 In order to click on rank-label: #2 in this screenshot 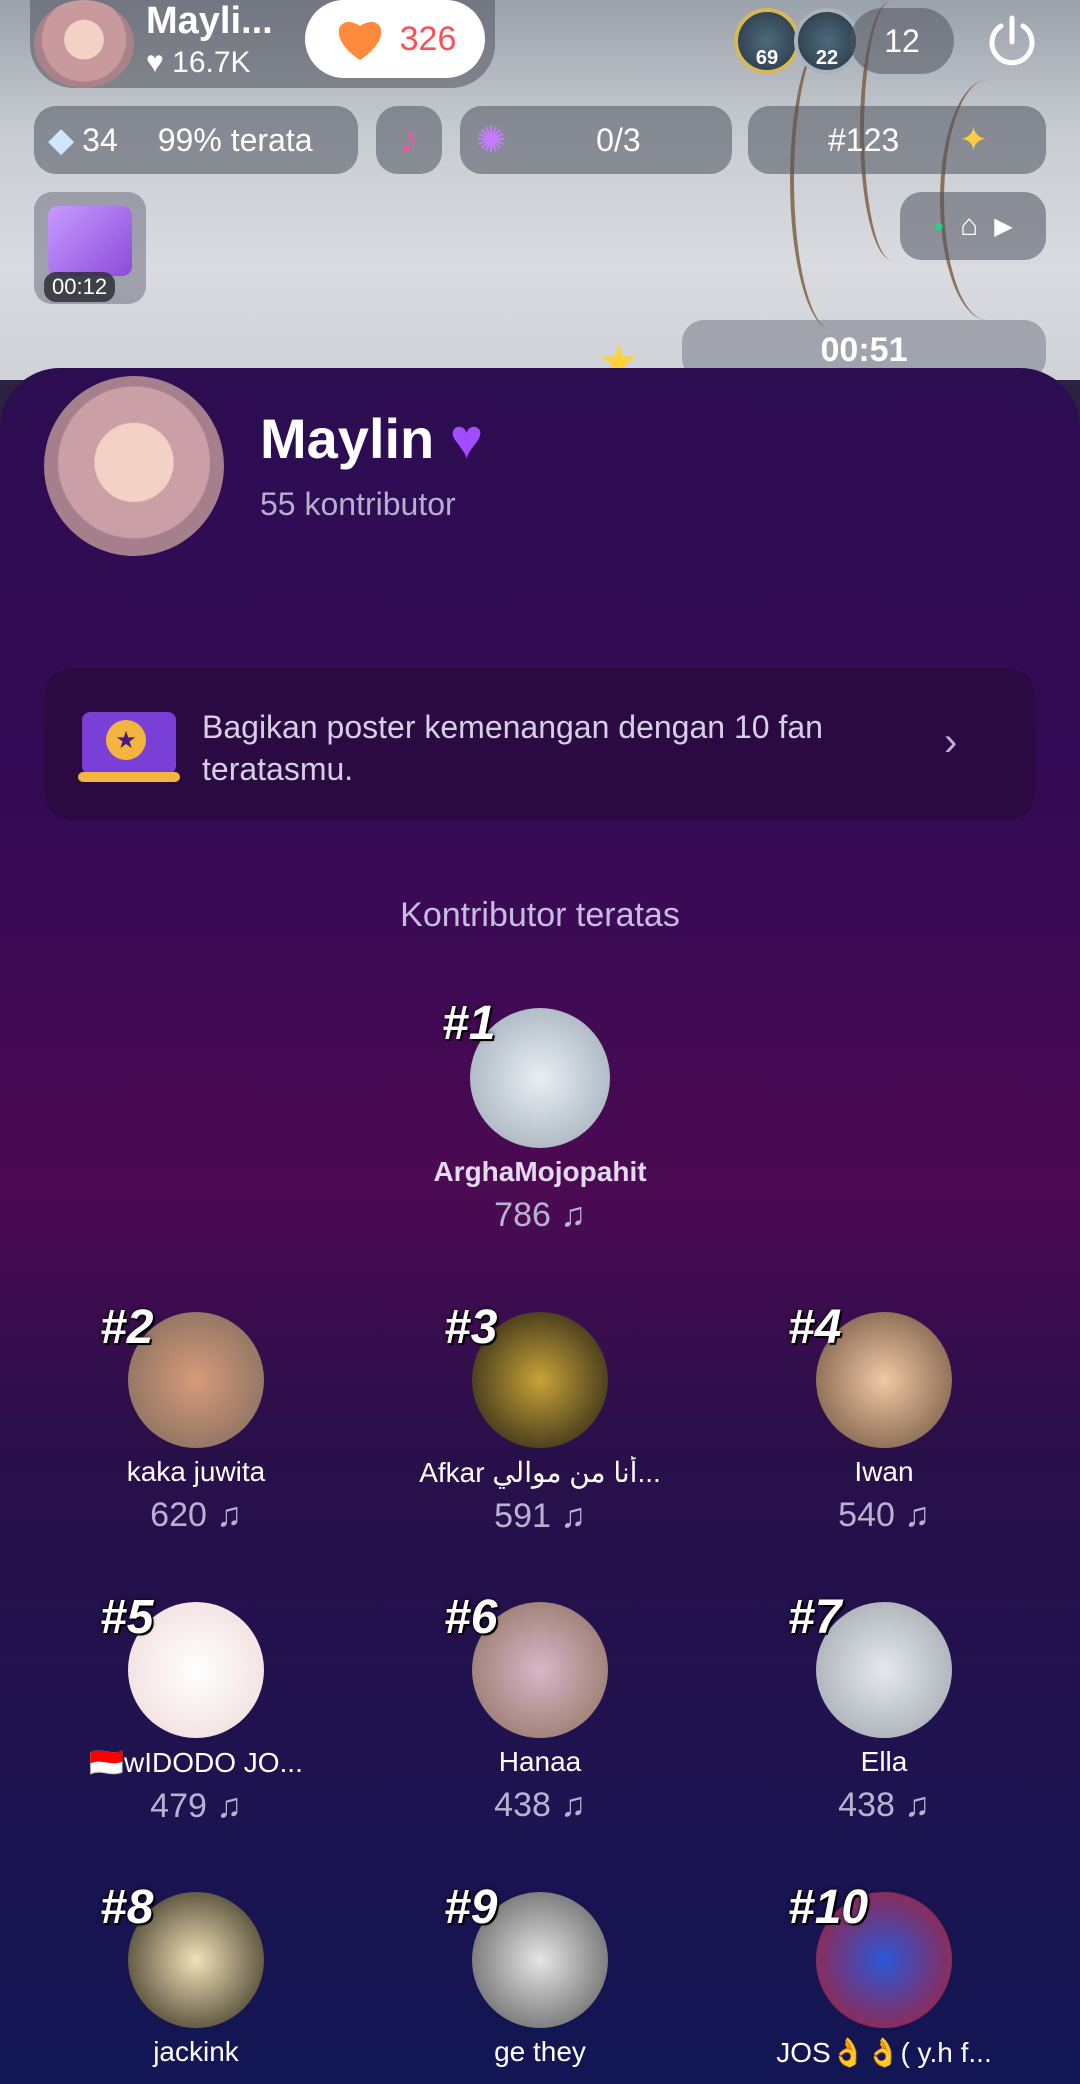, I will do `click(127, 1327)`.